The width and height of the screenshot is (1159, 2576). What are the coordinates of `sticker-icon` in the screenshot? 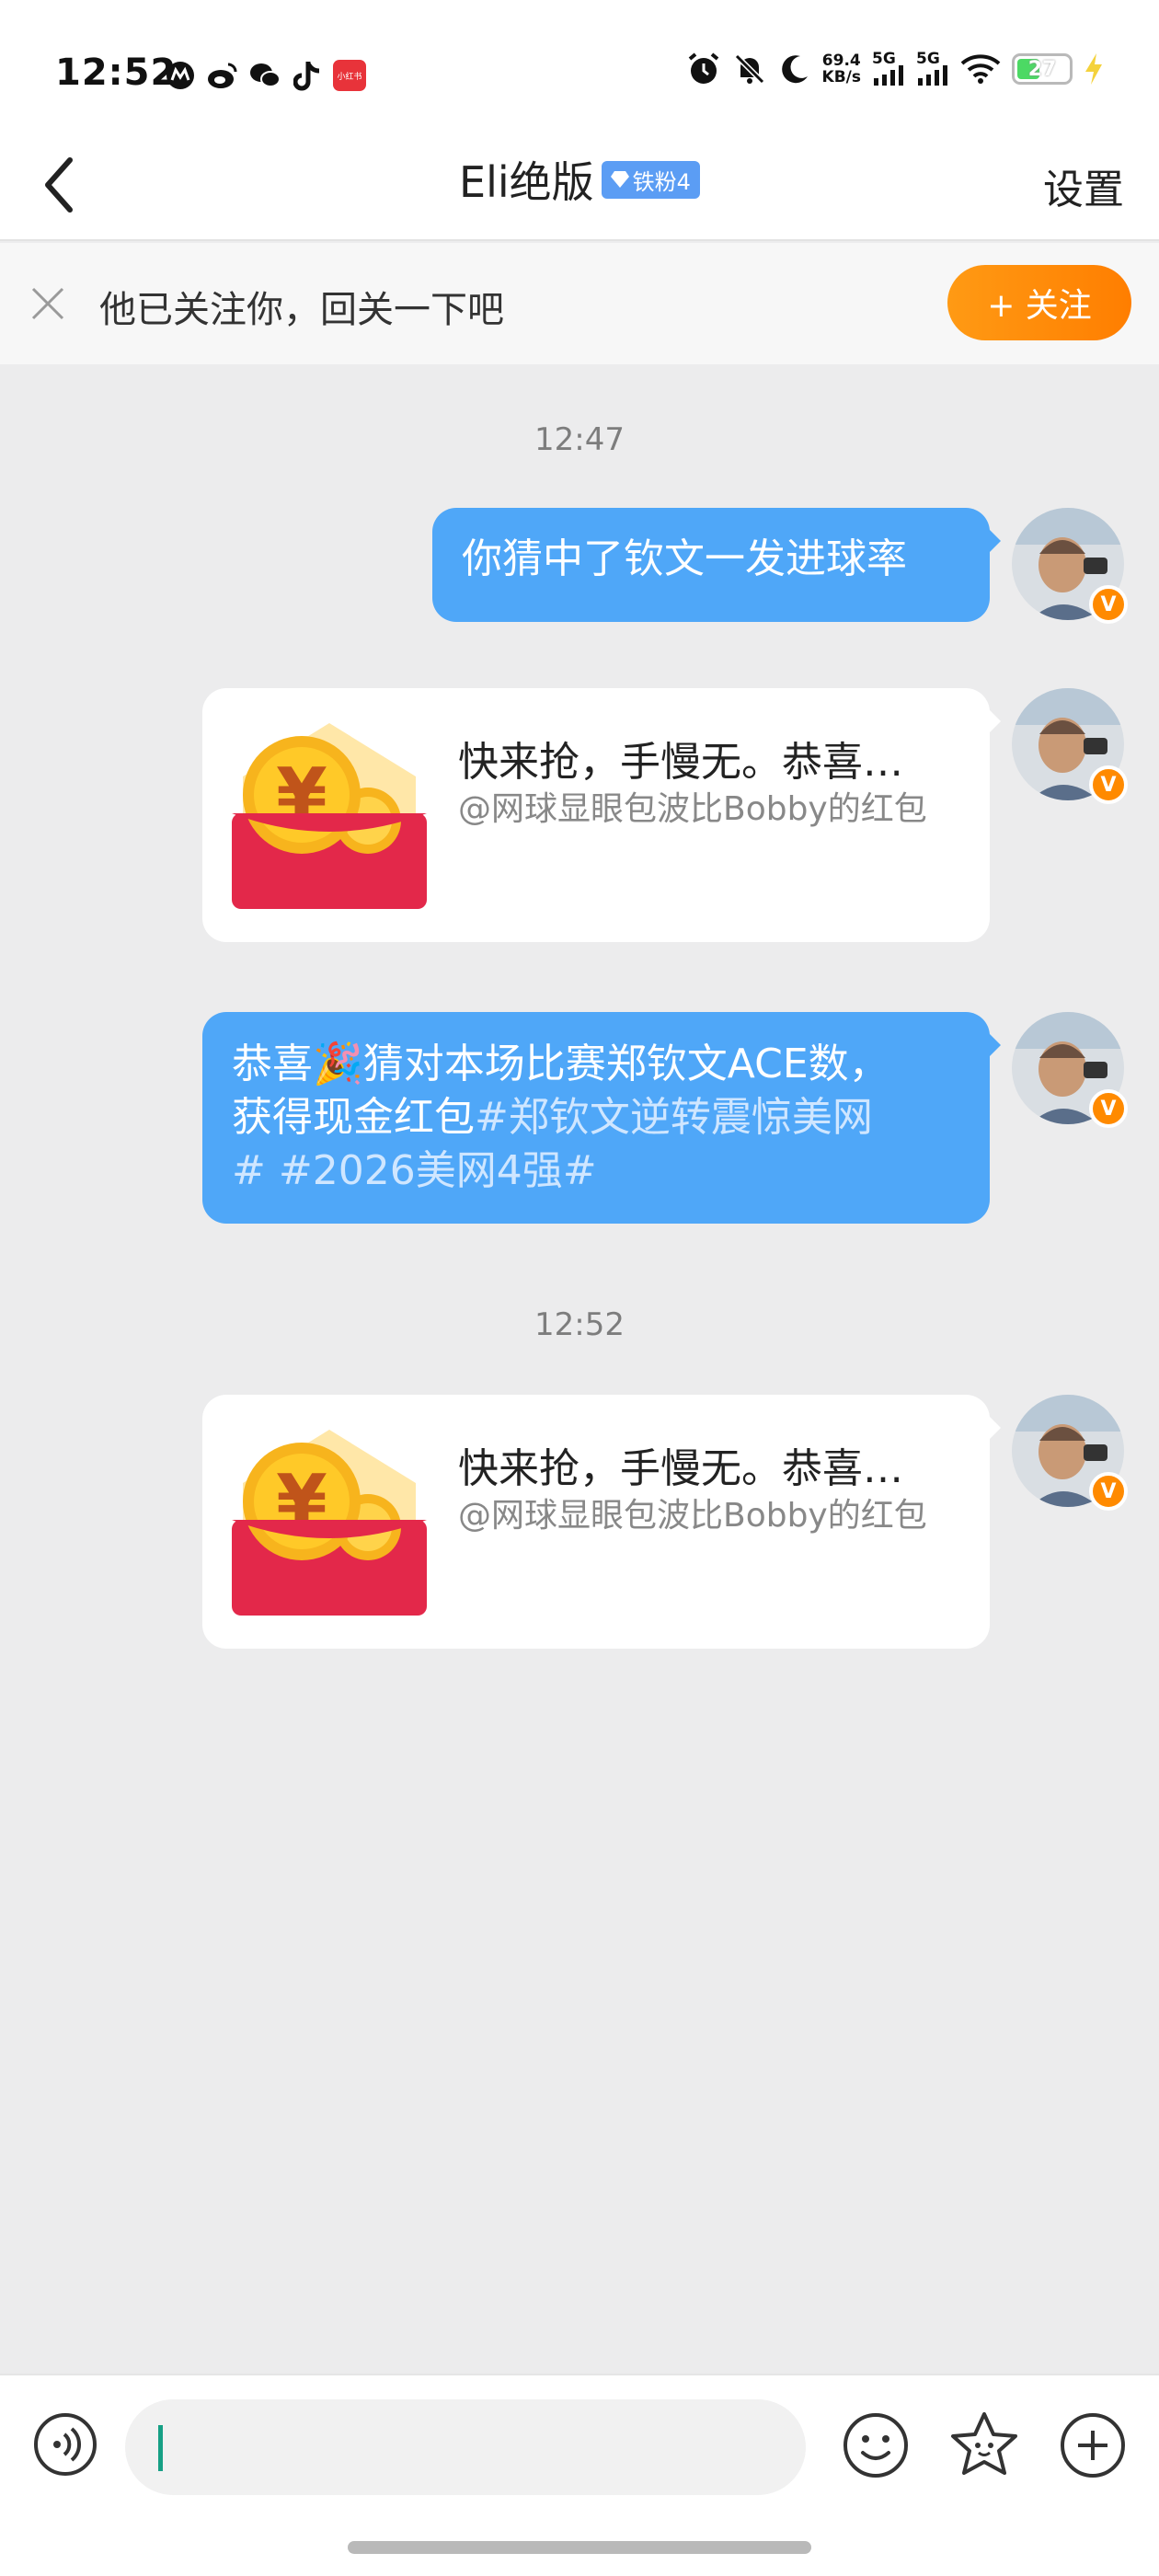 It's located at (984, 2443).